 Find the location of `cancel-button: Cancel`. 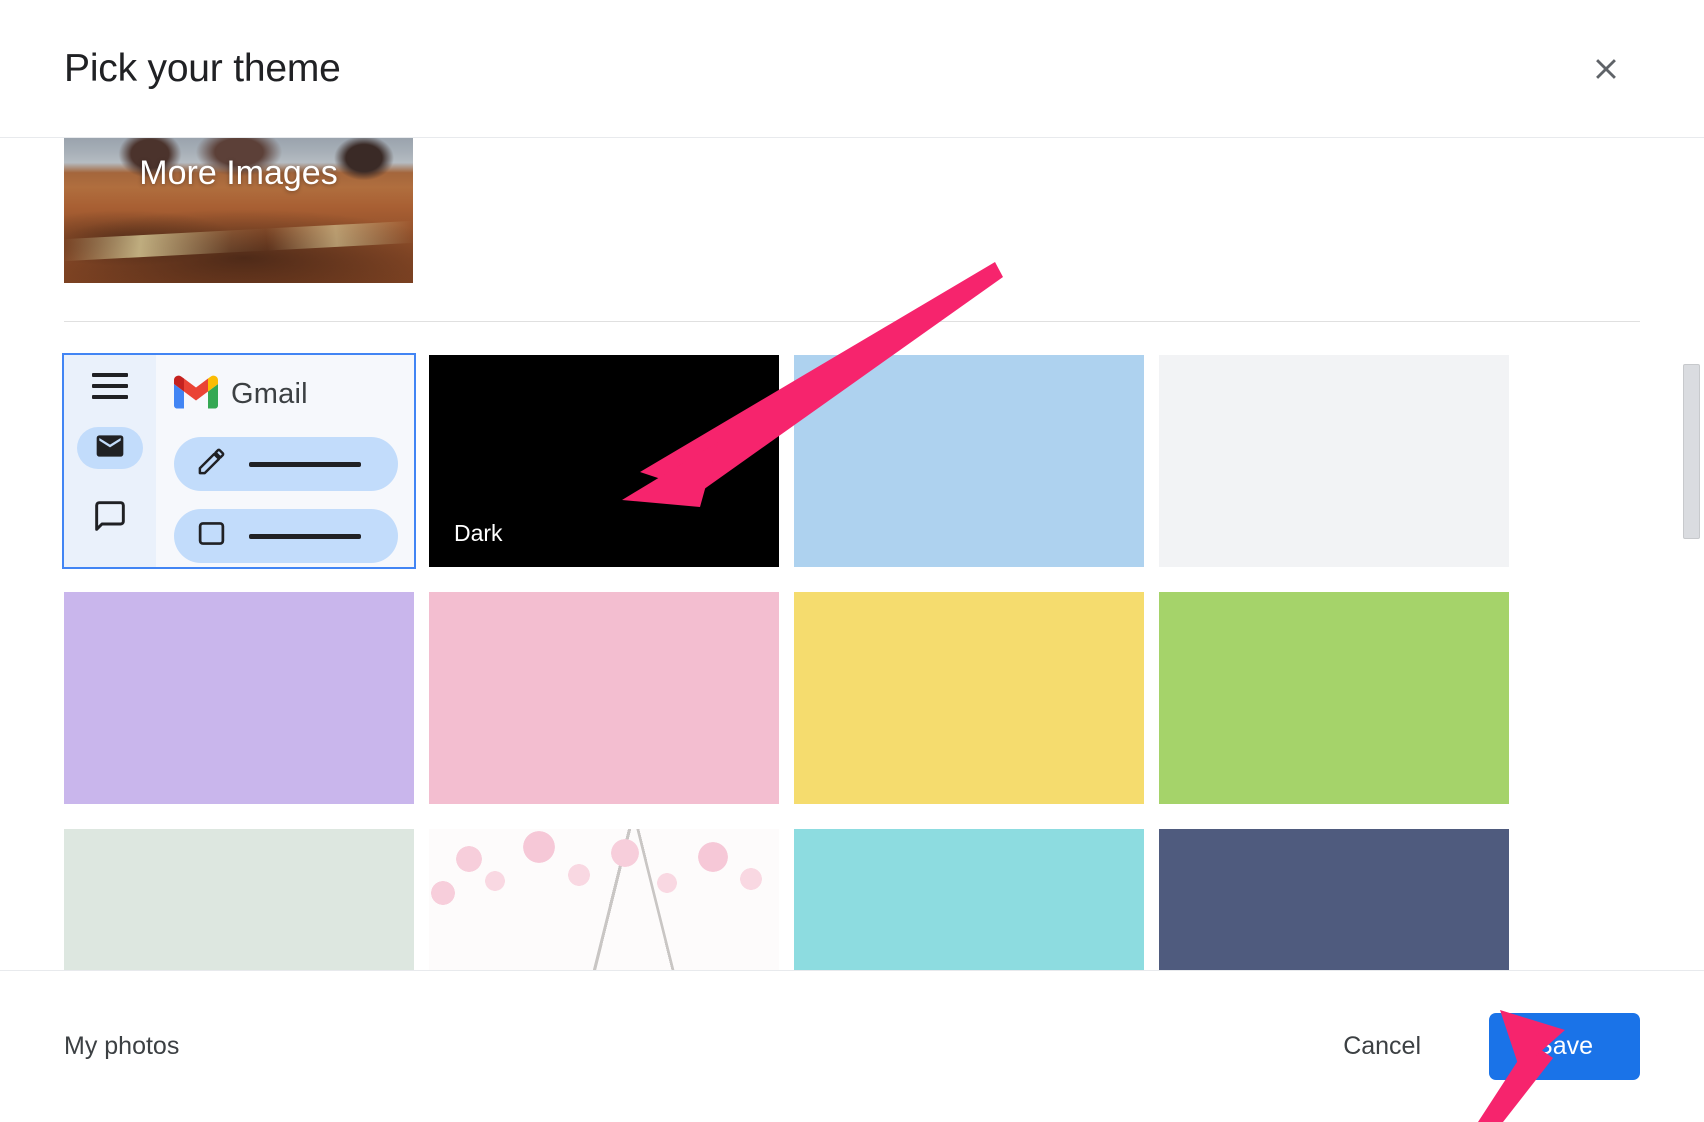

cancel-button: Cancel is located at coordinates (1382, 1046).